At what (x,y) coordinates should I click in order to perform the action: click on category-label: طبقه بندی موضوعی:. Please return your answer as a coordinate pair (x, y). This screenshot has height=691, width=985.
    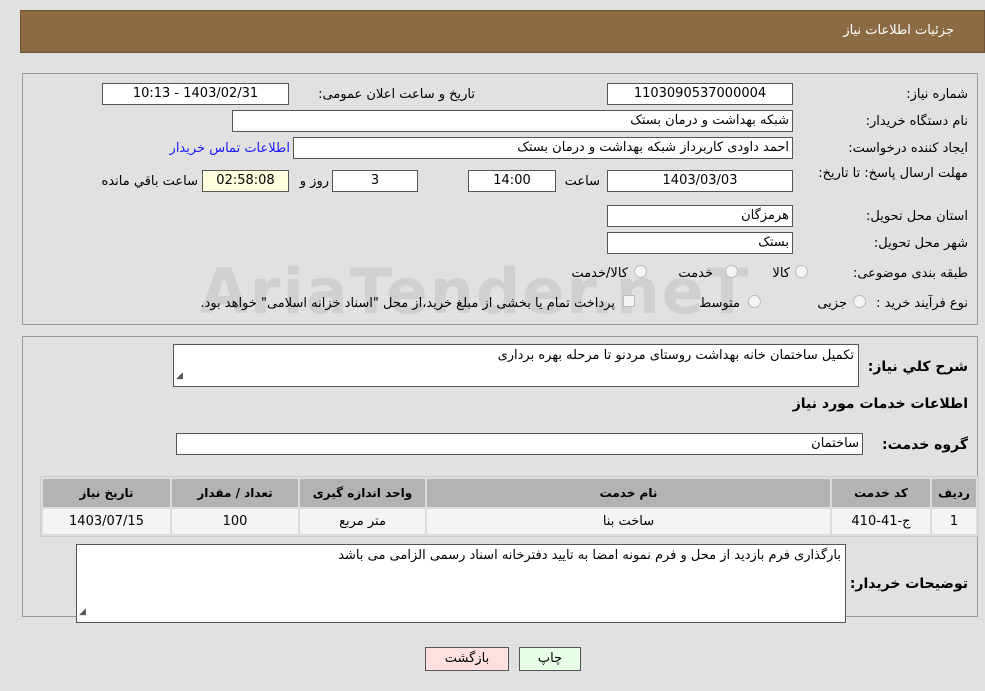
    Looking at the image, I should click on (910, 273).